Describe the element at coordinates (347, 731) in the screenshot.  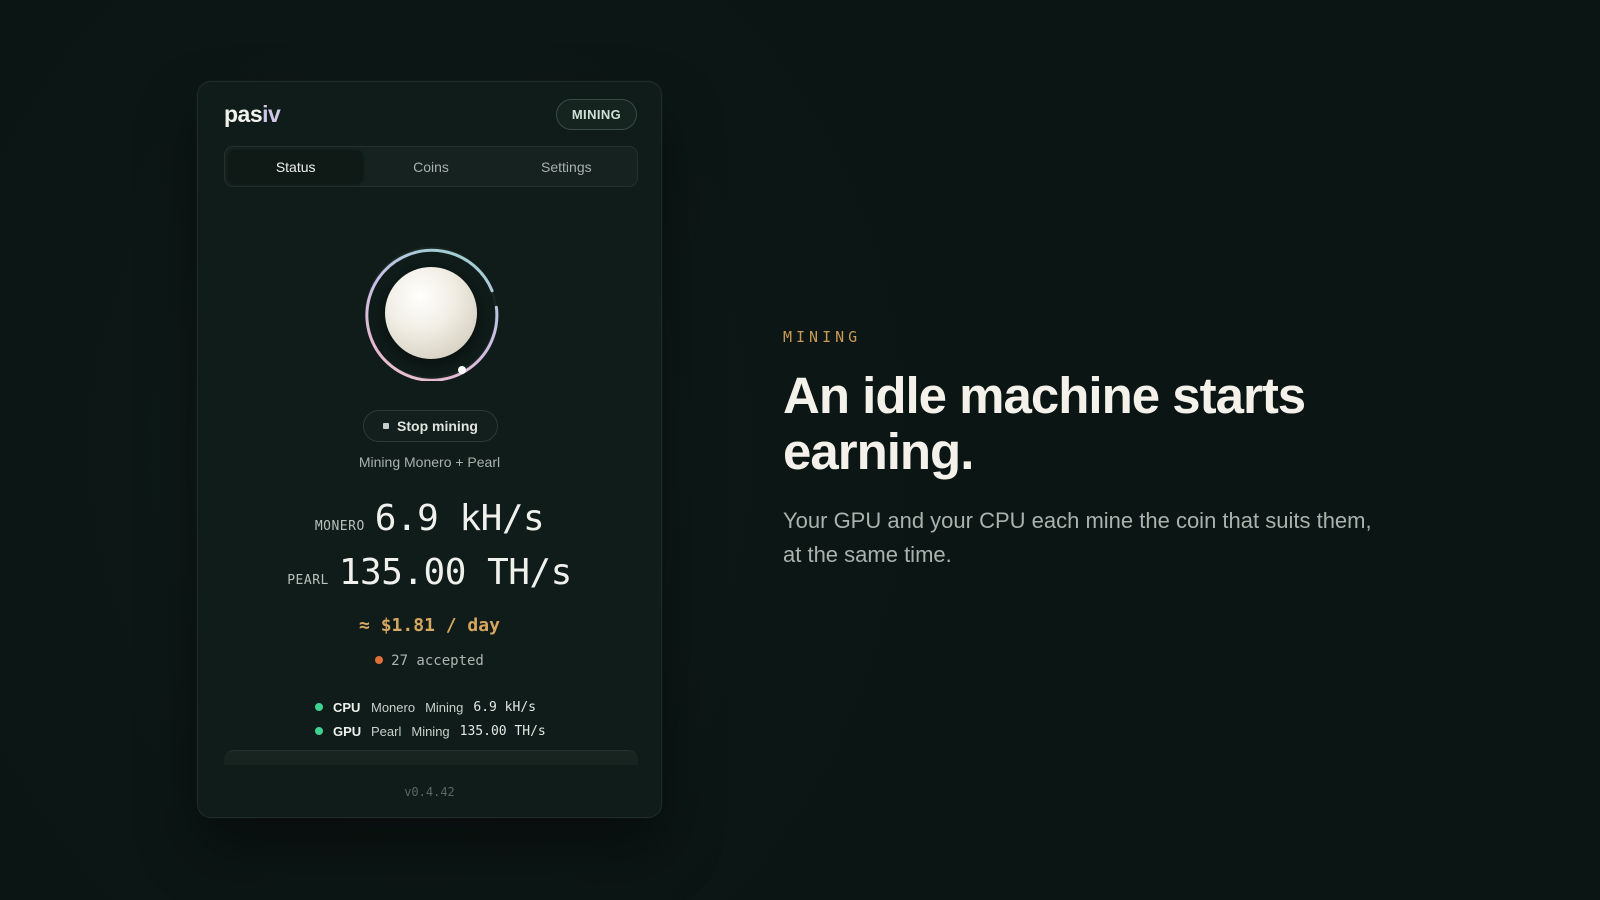
I see `worker-device: GPU` at that location.